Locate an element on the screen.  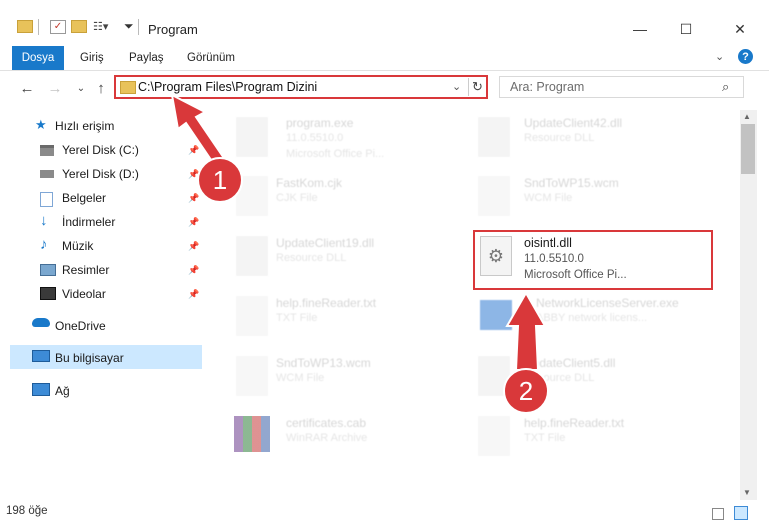
arrow-2-icon is located at coordinates (526, 330).